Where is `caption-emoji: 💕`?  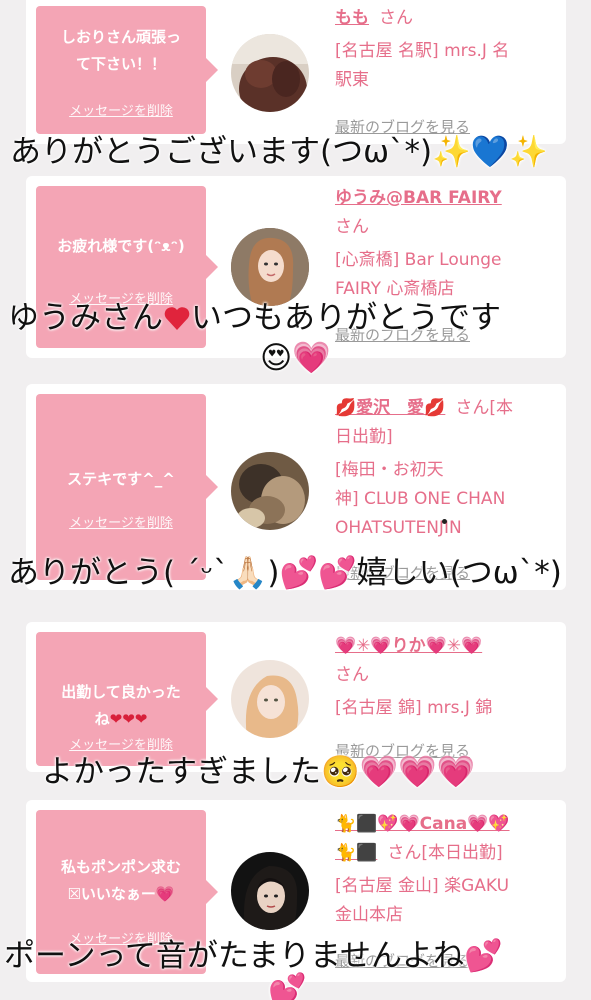 caption-emoji: 💕 is located at coordinates (287, 986).